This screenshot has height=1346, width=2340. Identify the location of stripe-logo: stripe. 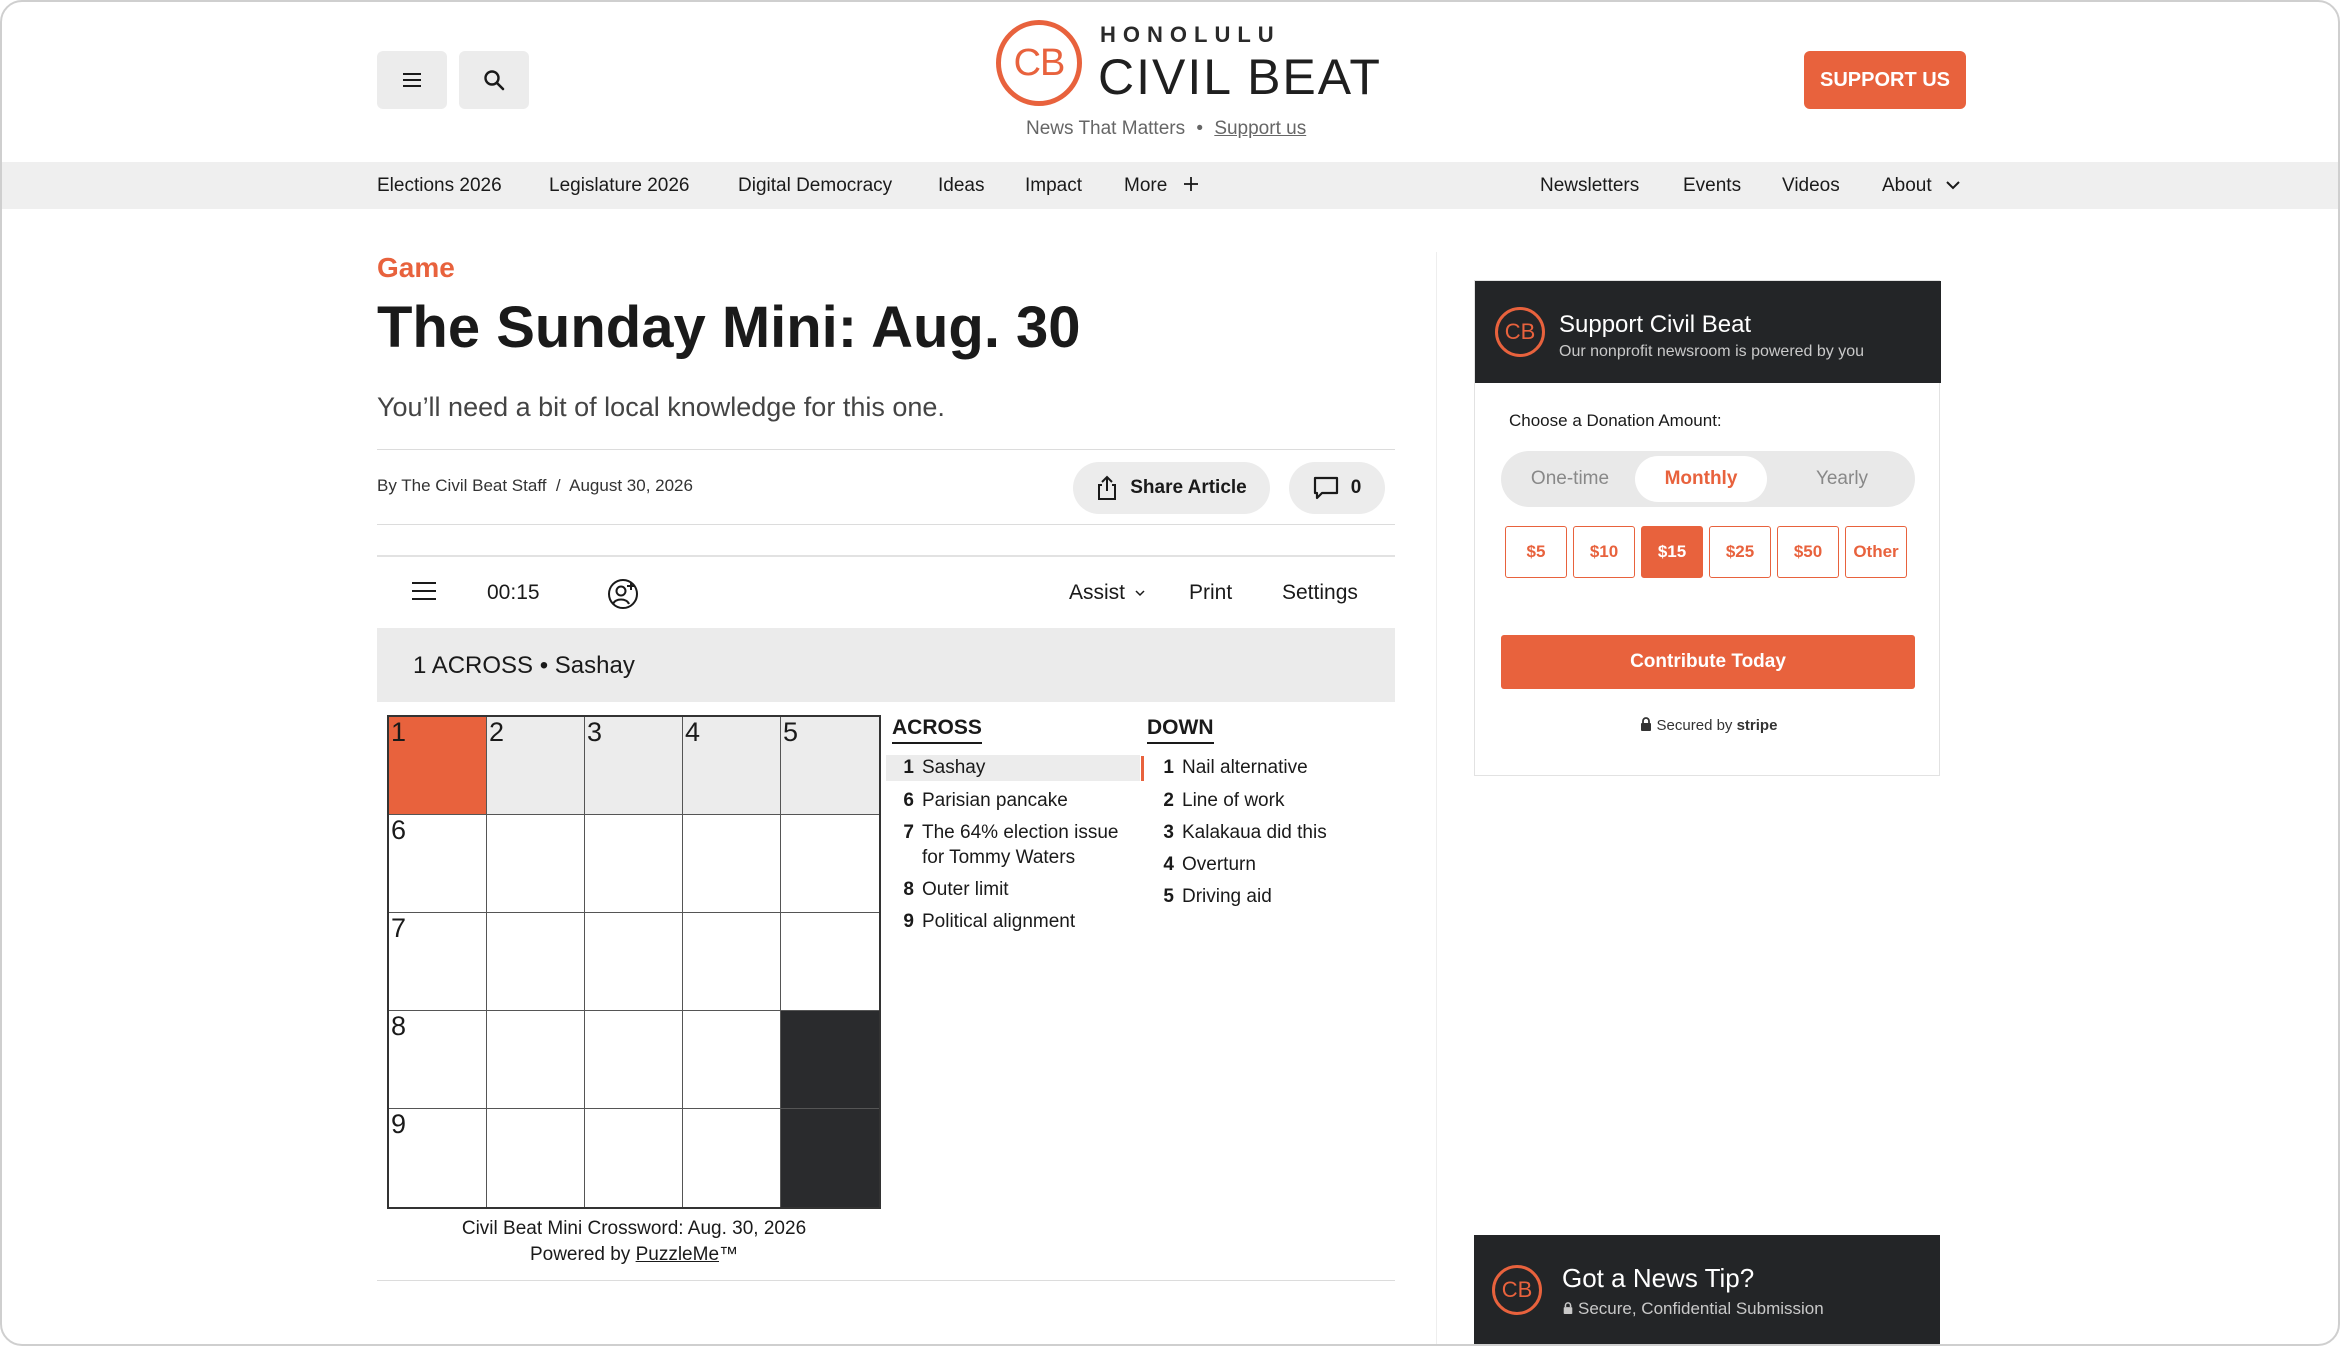
(1757, 725).